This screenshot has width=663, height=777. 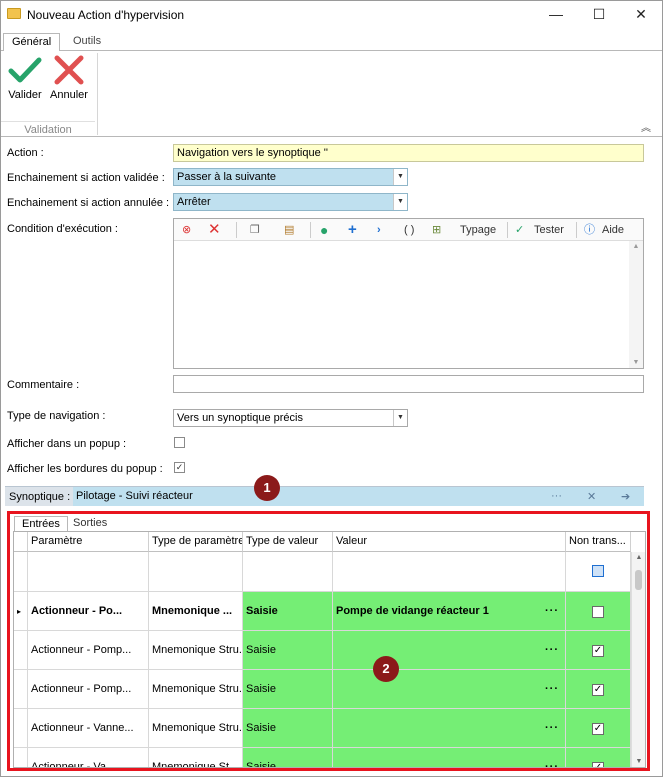 What do you see at coordinates (358, 496) in the screenshot?
I see `synoptic-field: Pilotage - Suivi réacteur ··· ✕ ➔` at bounding box center [358, 496].